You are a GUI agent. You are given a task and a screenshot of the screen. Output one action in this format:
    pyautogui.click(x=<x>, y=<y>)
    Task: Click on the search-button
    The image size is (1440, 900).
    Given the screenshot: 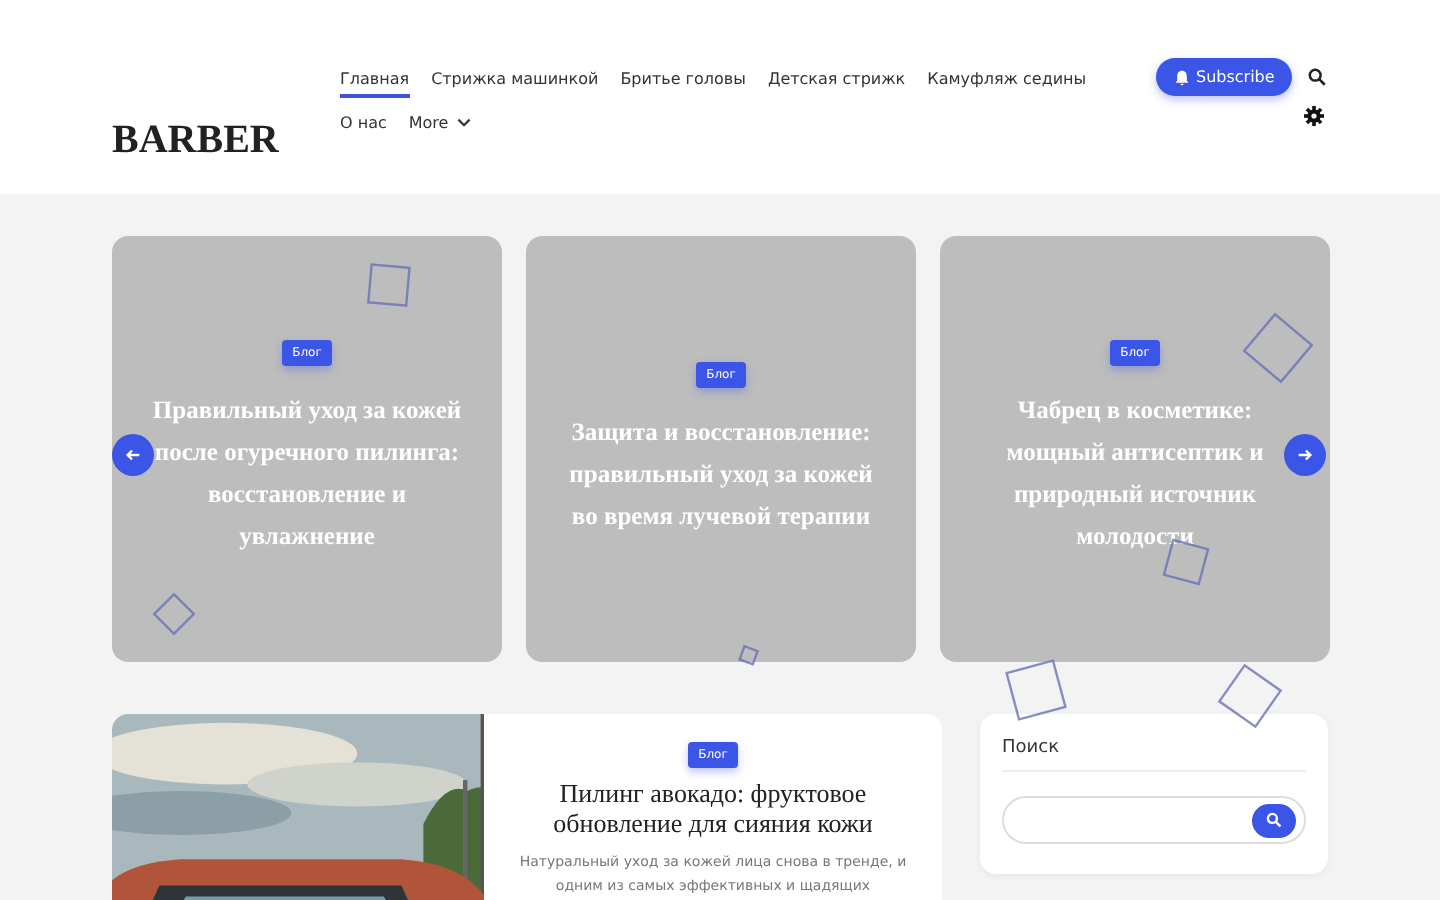 What is the action you would take?
    pyautogui.click(x=1274, y=820)
    